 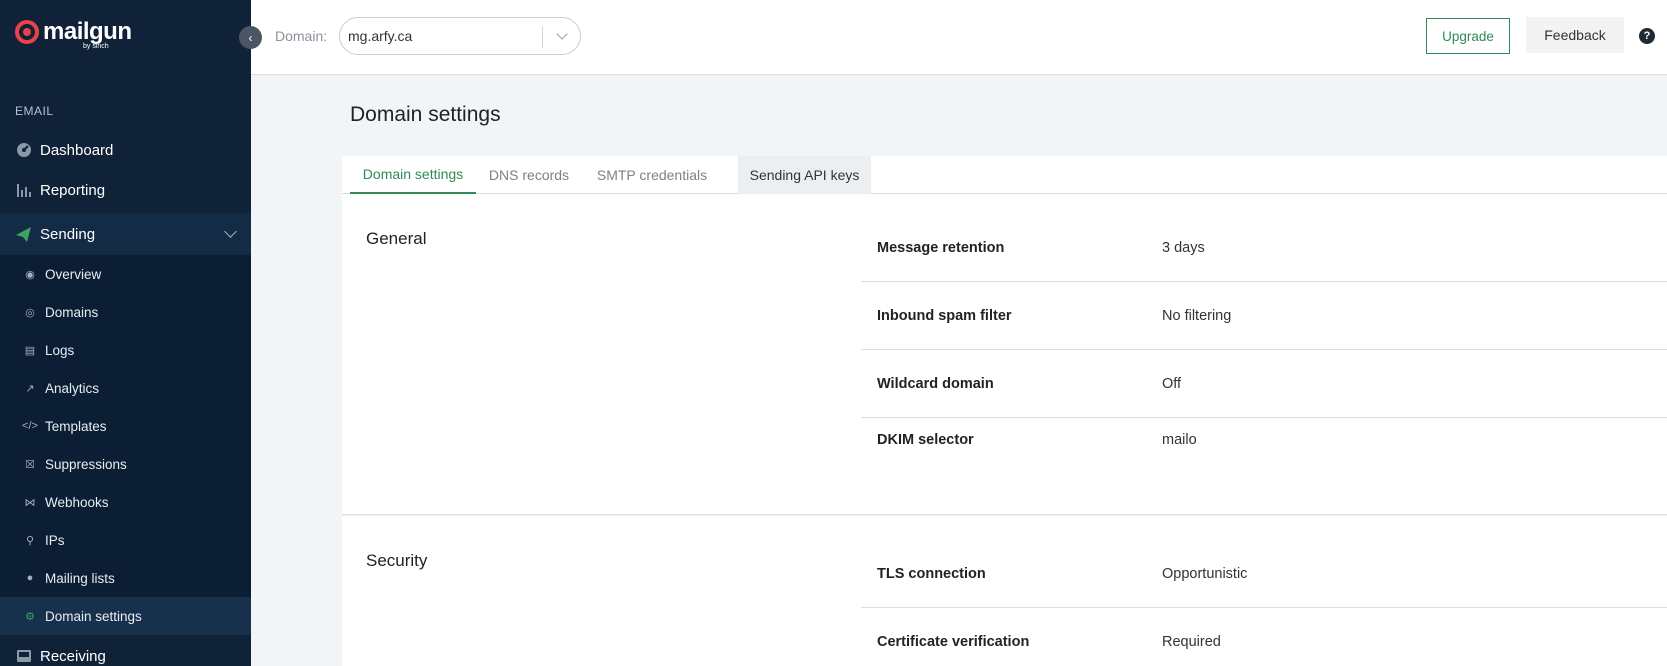 What do you see at coordinates (23, 150) in the screenshot?
I see `dashboard-icon` at bounding box center [23, 150].